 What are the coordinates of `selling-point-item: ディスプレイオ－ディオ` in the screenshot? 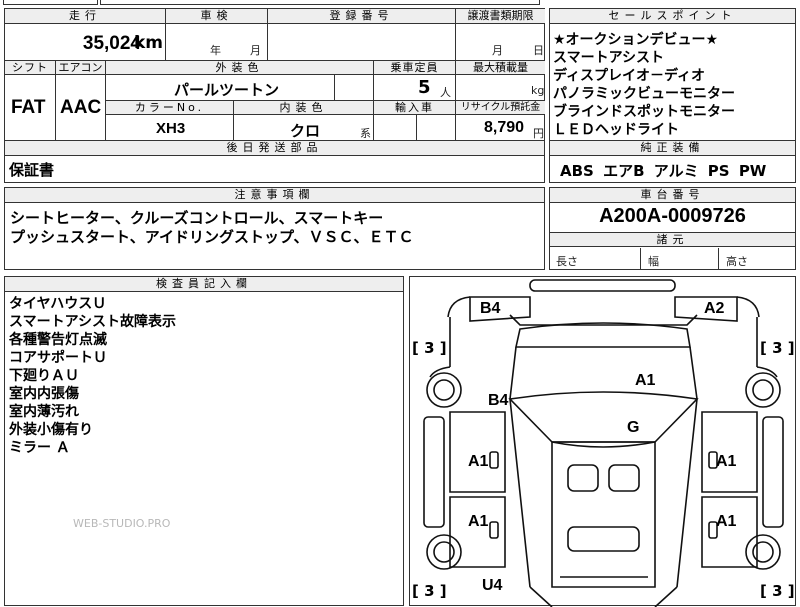 It's located at (629, 76).